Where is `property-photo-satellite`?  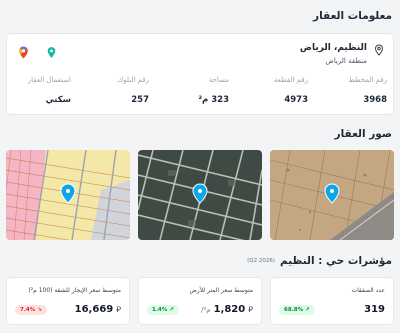 property-photo-satellite is located at coordinates (332, 195).